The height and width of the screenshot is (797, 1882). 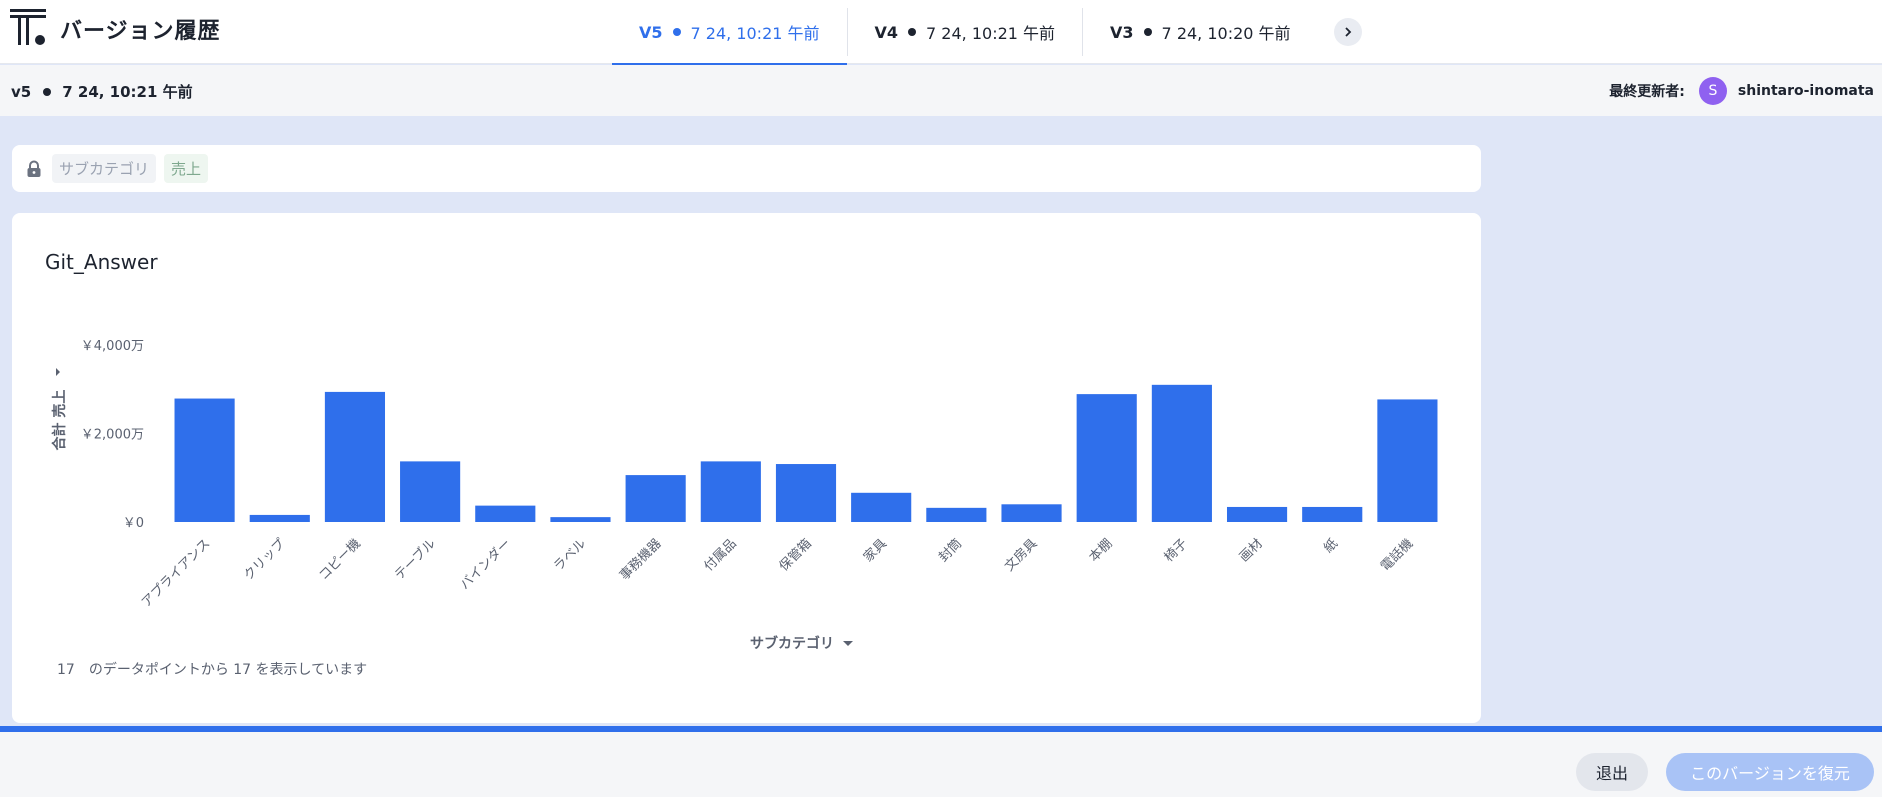 I want to click on current-timestamp: 7 24, 10:21 午前, so click(x=127, y=92).